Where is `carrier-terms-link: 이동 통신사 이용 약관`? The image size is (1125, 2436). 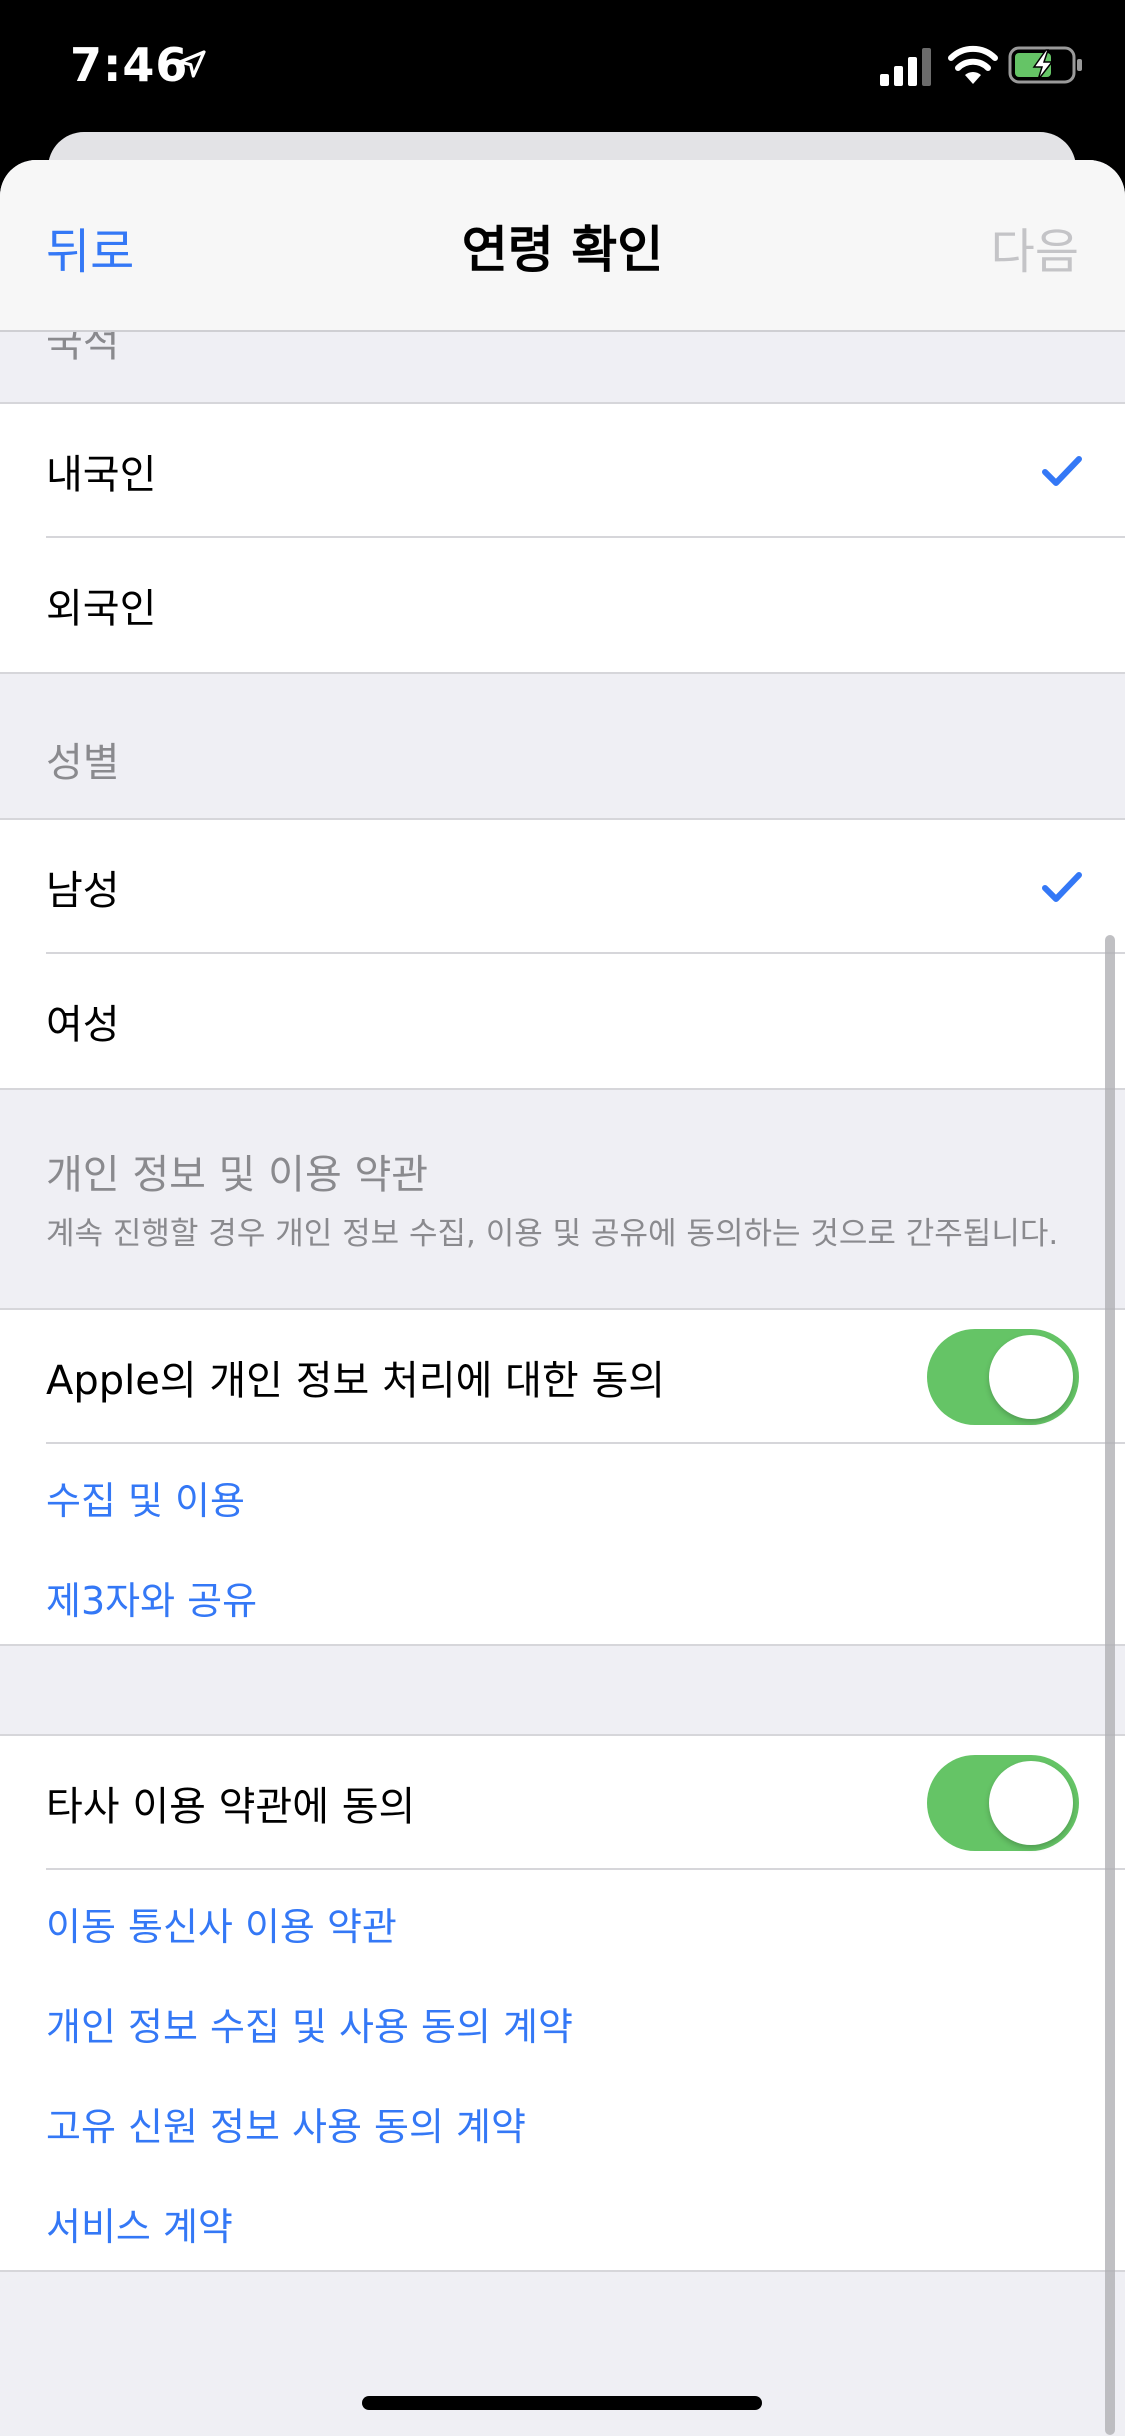 carrier-terms-link: 이동 통신사 이용 약관 is located at coordinates (221, 1923).